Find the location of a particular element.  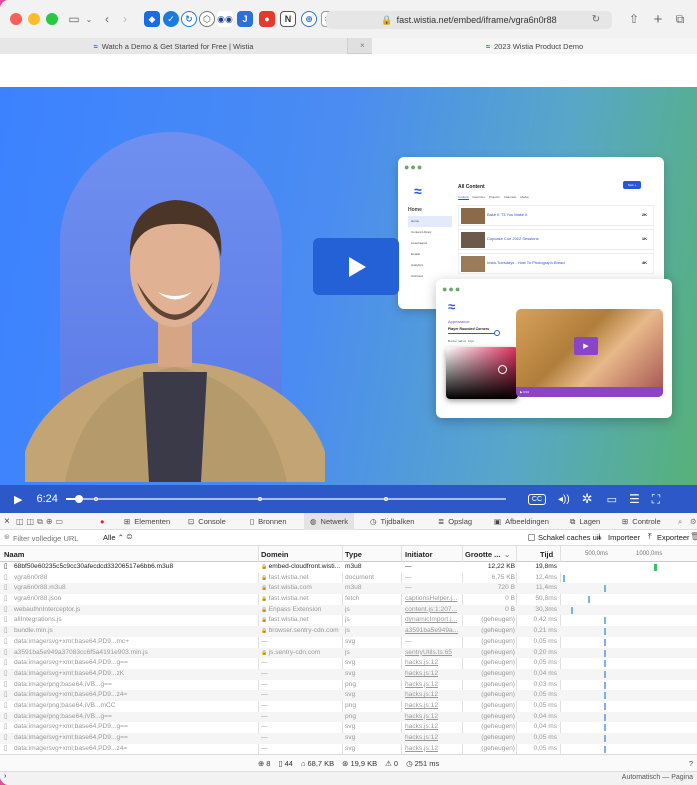

column-domain: Domein is located at coordinates (275, 554).